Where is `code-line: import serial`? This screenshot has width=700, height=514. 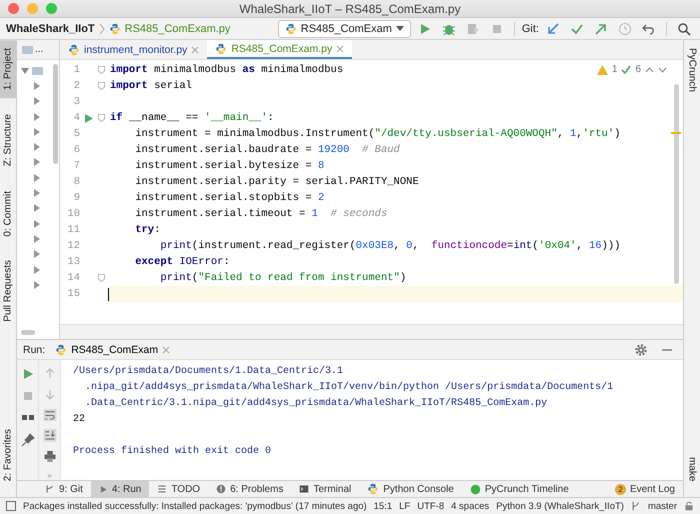 code-line: import serial is located at coordinates (150, 86).